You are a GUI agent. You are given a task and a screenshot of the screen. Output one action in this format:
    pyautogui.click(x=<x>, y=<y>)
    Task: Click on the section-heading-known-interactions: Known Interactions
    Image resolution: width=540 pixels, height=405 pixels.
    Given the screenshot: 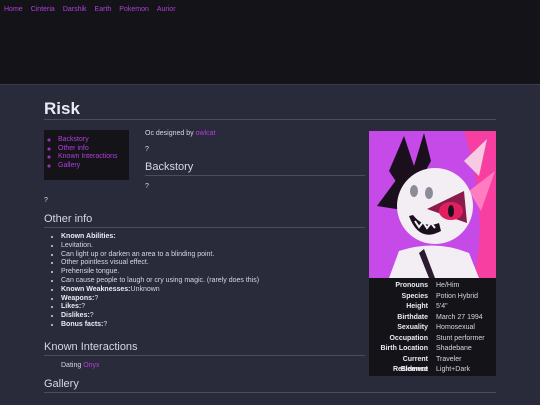 What is the action you would take?
    pyautogui.click(x=91, y=347)
    